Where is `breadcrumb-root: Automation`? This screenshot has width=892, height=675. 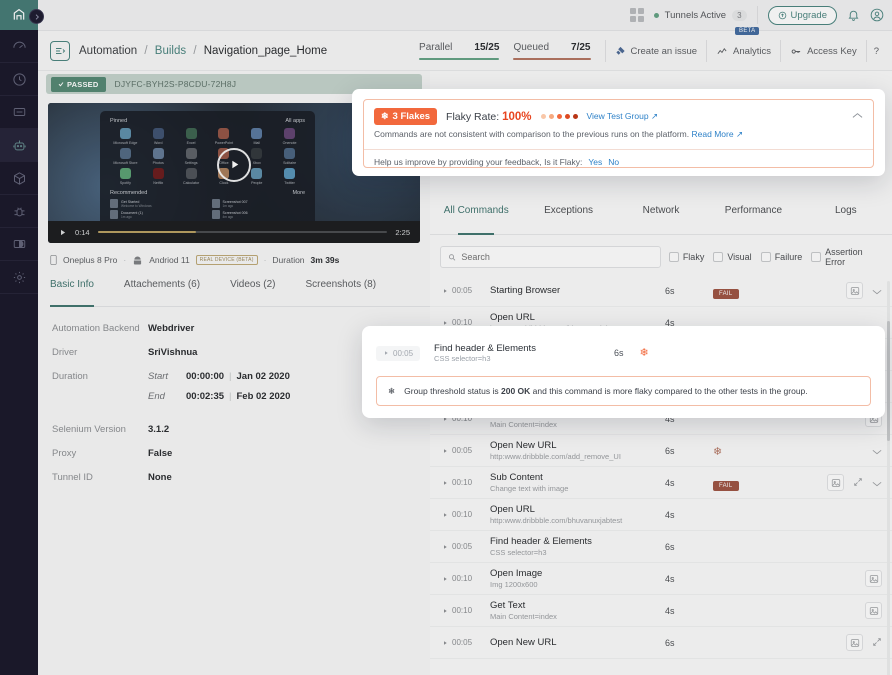 breadcrumb-root: Automation is located at coordinates (108, 51).